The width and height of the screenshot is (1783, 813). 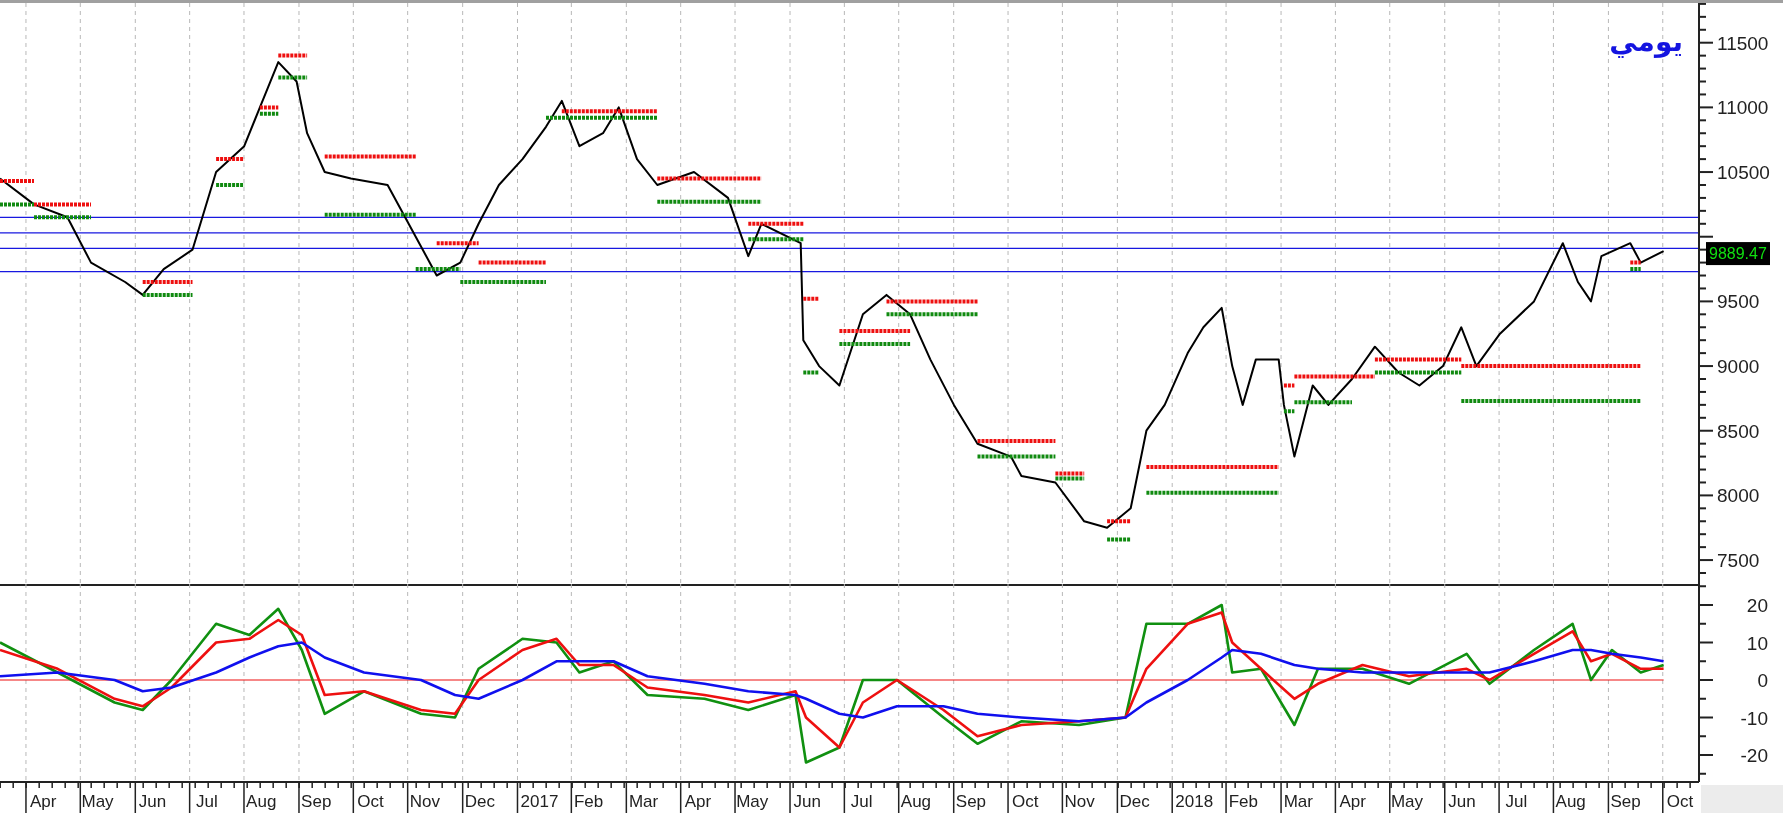 What do you see at coordinates (1757, 605) in the screenshot?
I see `axis-label: 20` at bounding box center [1757, 605].